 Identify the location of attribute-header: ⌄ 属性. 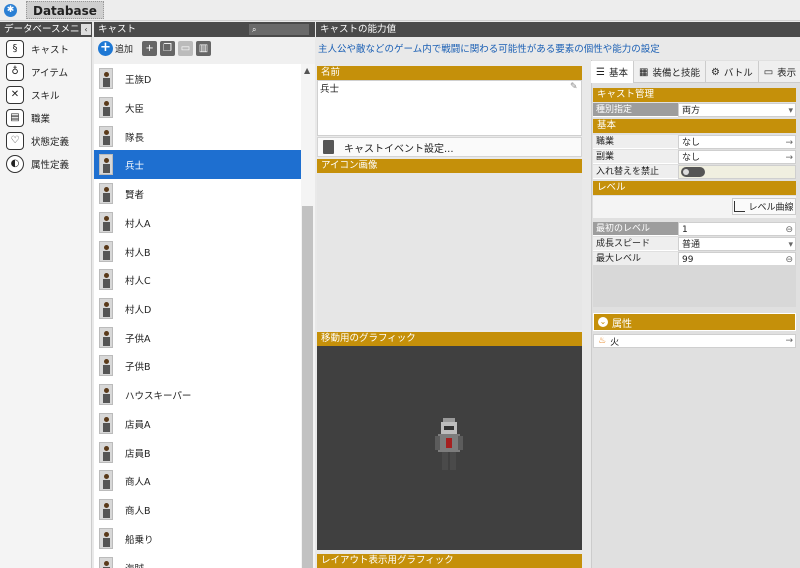
(694, 322).